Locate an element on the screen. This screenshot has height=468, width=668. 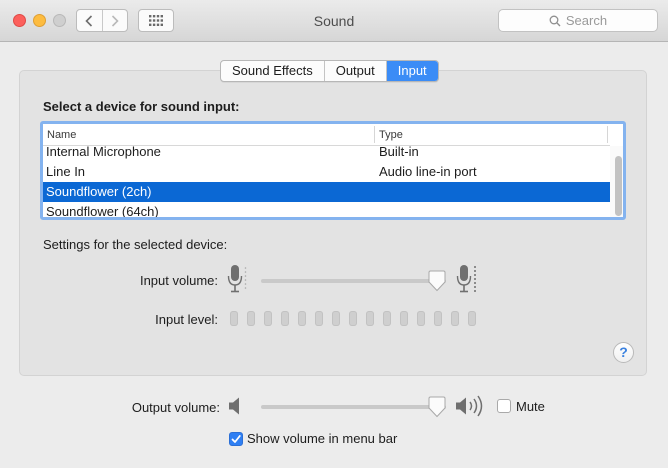
table-row: Soundflower (64ch) is located at coordinates (326, 210).